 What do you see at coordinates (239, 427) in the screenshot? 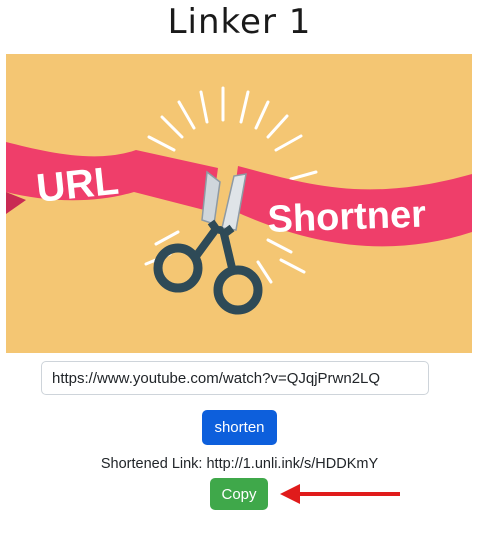
I see `shorten-button: shorten` at bounding box center [239, 427].